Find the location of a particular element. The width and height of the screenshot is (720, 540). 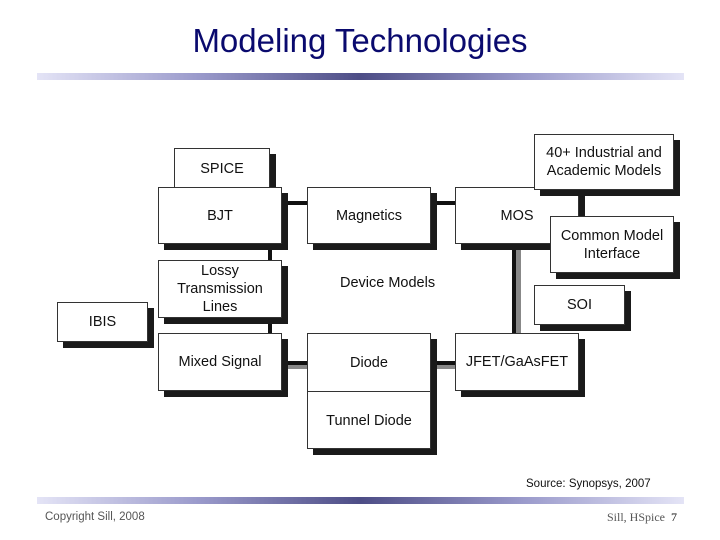

box-mixed-signal: Mixed Signal is located at coordinates (220, 362).